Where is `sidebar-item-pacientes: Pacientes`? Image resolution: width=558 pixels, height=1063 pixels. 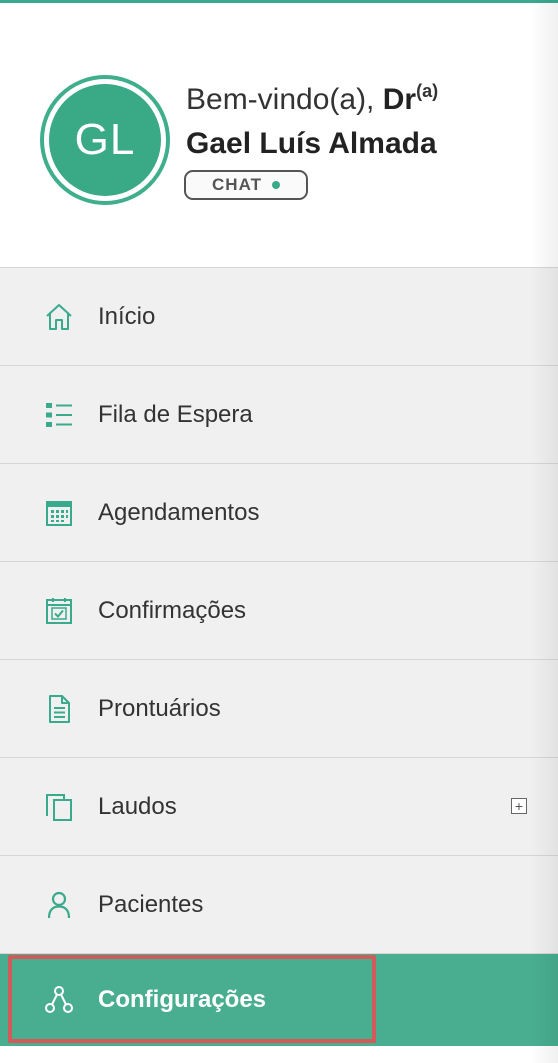 sidebar-item-pacientes: Pacientes is located at coordinates (279, 905).